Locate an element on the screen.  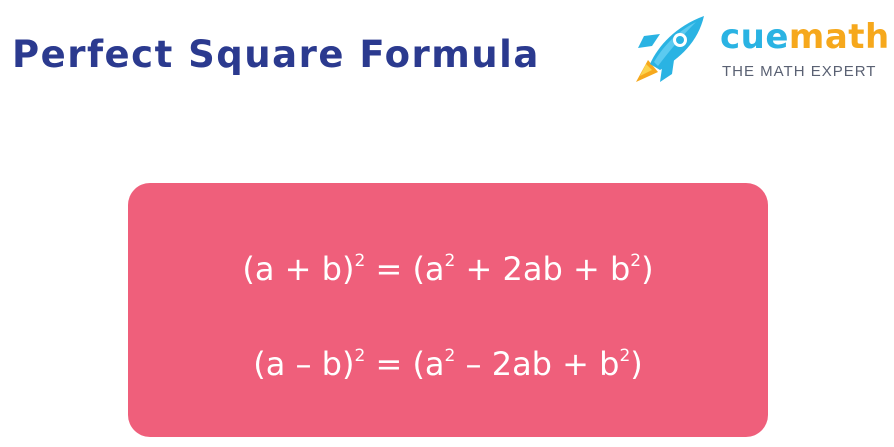
brand-name-math: math is located at coordinates (839, 37).